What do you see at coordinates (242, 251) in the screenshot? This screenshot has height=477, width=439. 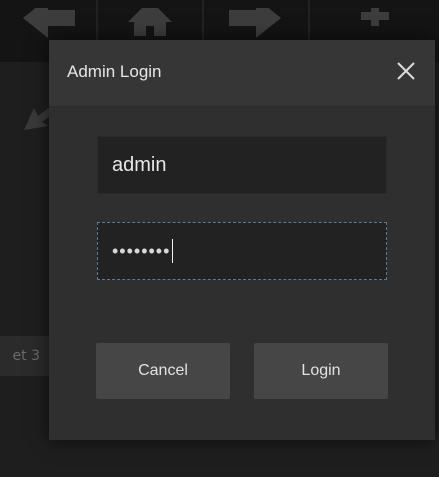 I see `password-input: ••••••••` at bounding box center [242, 251].